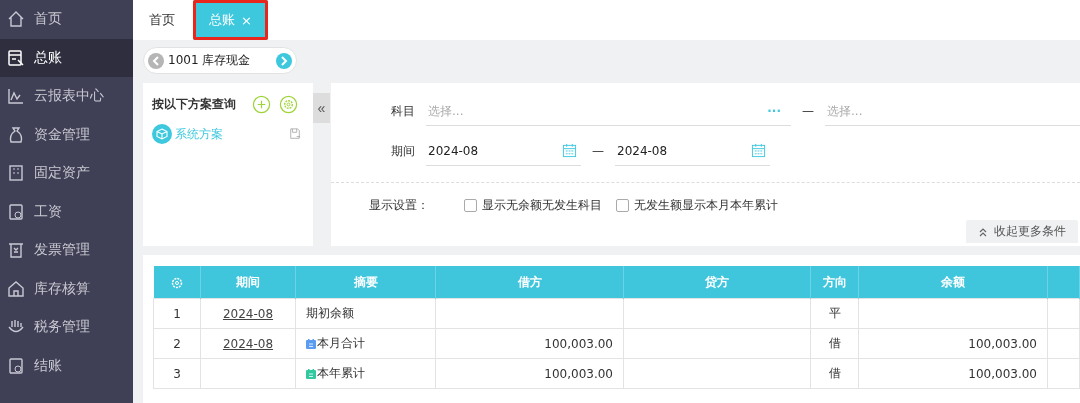 The height and width of the screenshot is (403, 1080). Describe the element at coordinates (365, 282) in the screenshot. I see `column-header: 摘要` at that location.